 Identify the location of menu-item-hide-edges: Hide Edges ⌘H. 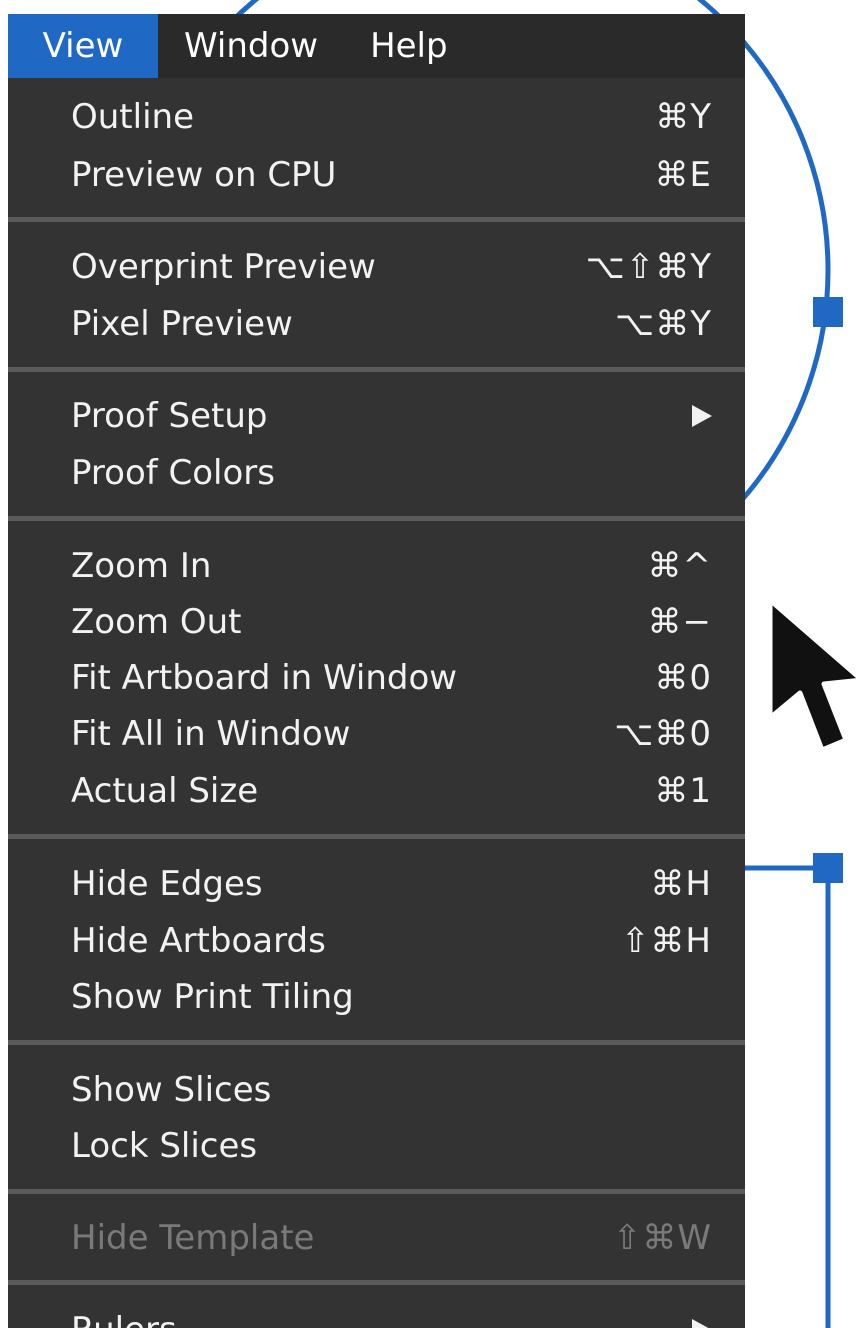
(376, 884).